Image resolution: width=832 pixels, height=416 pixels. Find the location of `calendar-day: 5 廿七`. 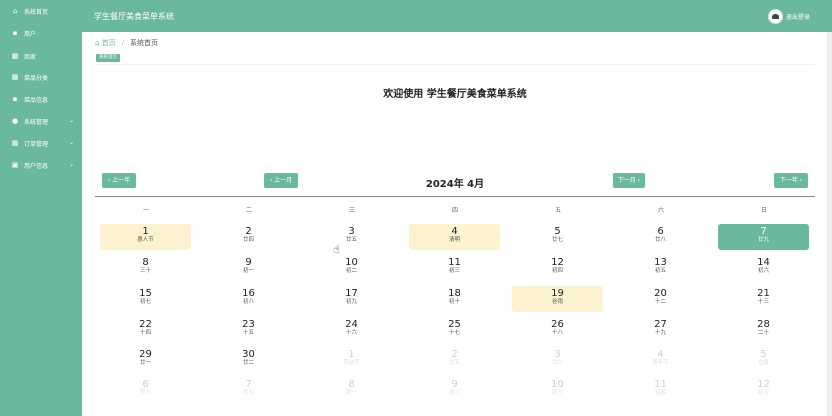

calendar-day: 5 廿七 is located at coordinates (557, 237).